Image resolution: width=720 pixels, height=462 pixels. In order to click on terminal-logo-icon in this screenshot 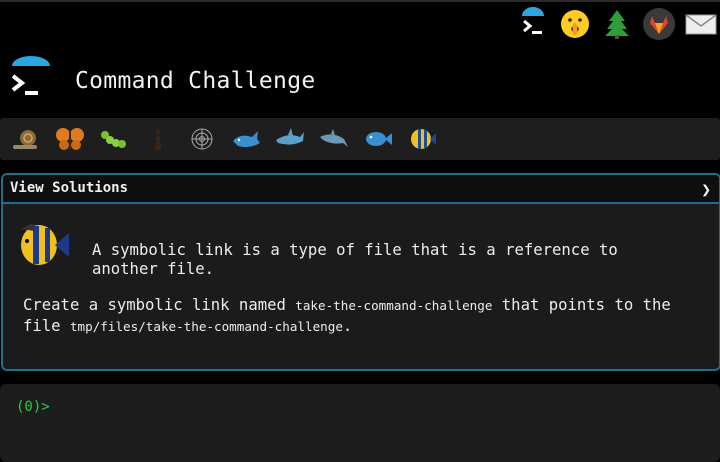, I will do `click(31, 79)`.